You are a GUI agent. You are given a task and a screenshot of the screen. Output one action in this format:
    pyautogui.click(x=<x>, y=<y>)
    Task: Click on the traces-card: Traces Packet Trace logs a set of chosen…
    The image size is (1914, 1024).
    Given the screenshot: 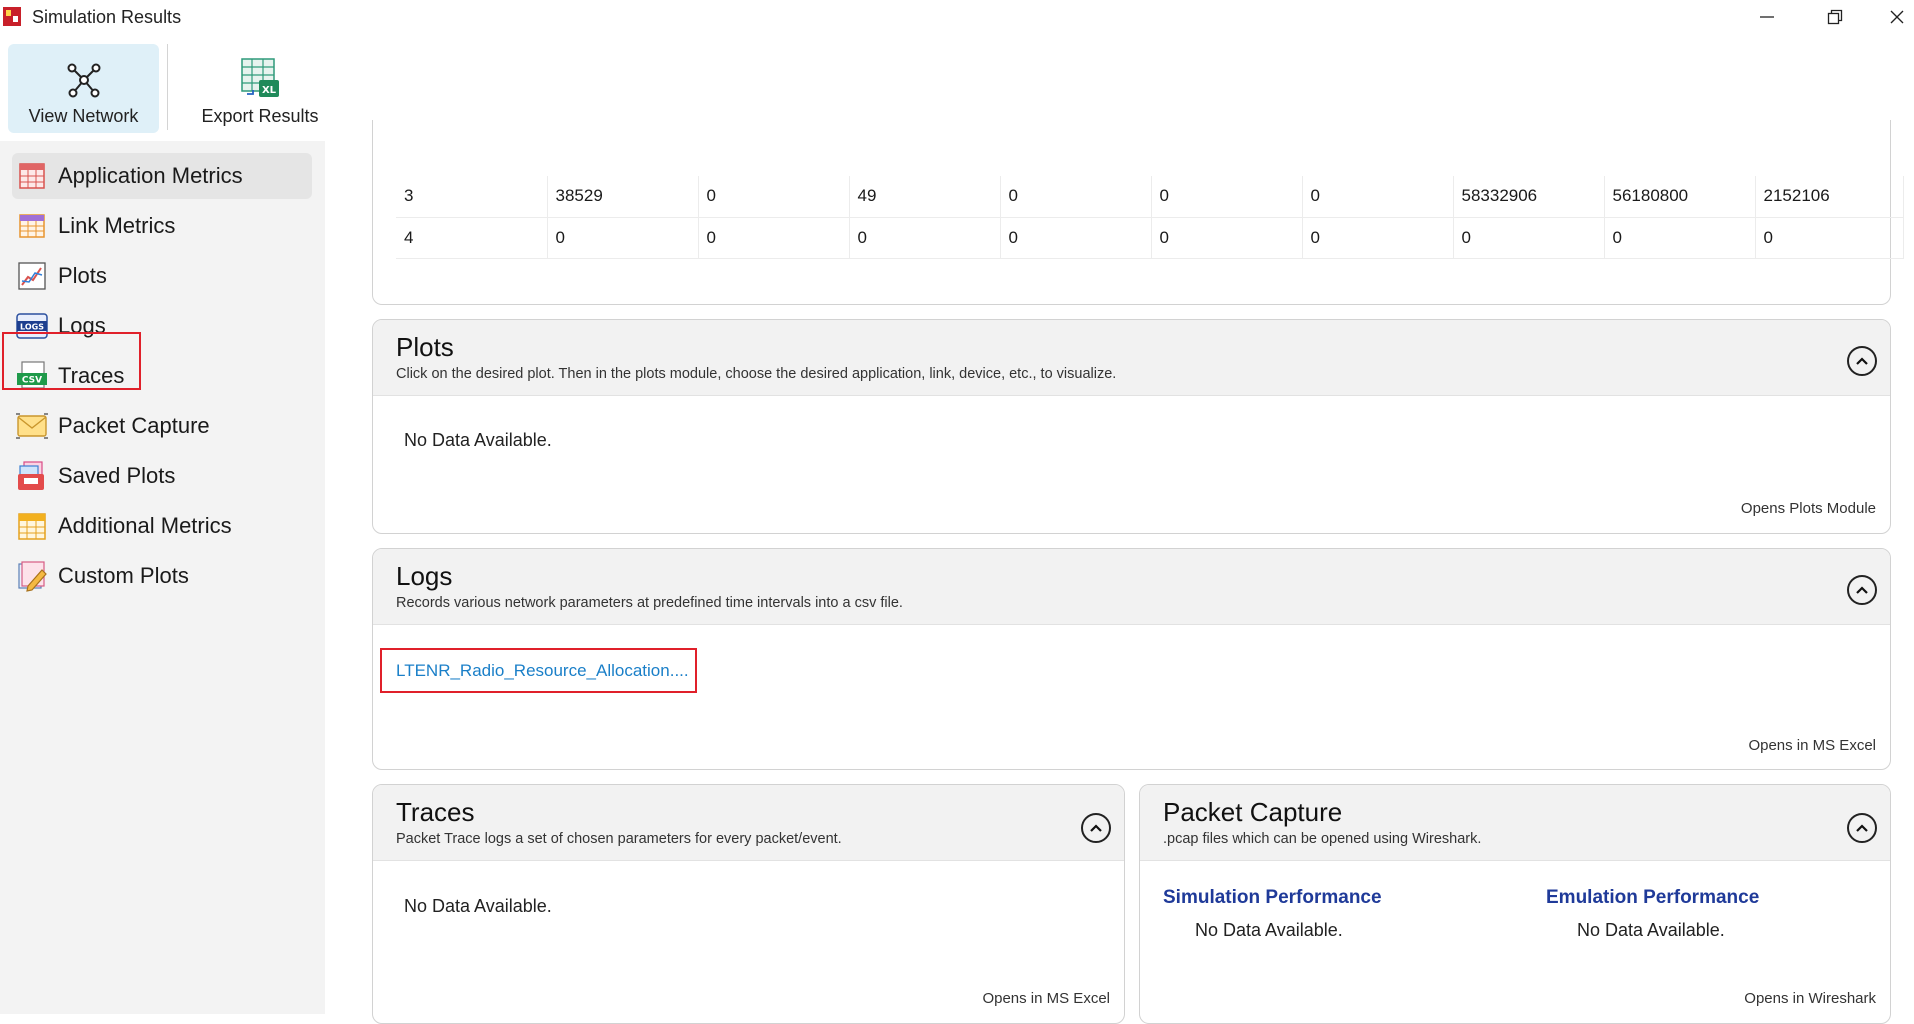 What is the action you would take?
    pyautogui.click(x=748, y=904)
    